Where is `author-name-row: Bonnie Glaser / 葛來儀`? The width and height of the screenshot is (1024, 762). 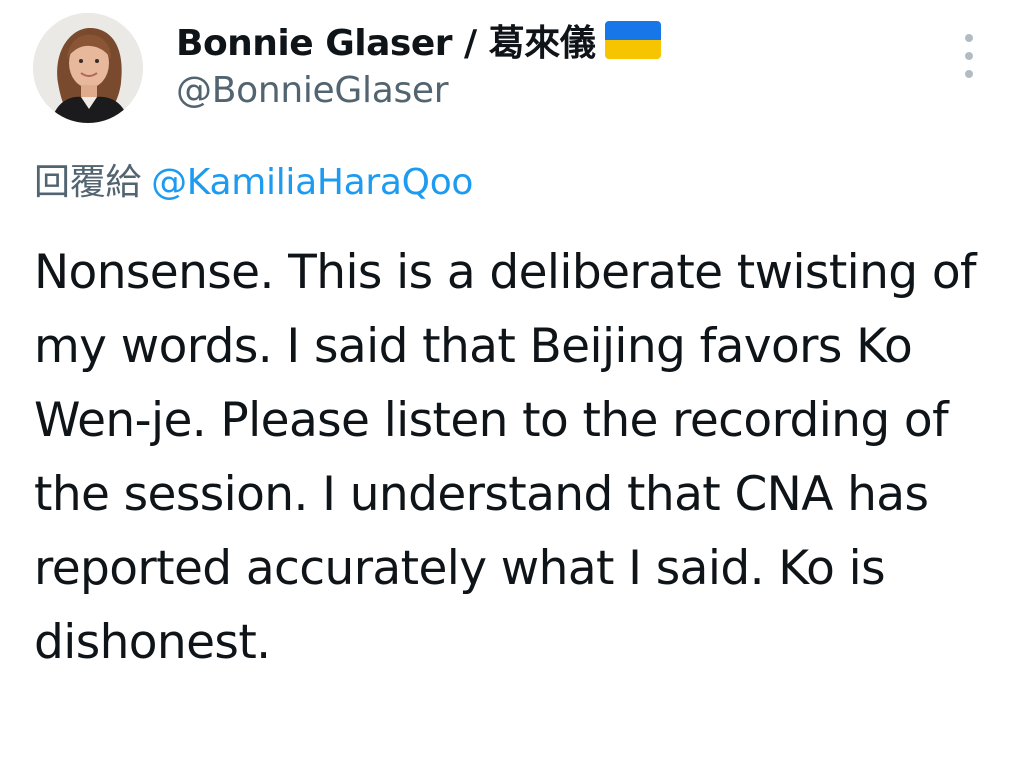
author-name-row: Bonnie Glaser / 葛來儀 is located at coordinates (419, 40).